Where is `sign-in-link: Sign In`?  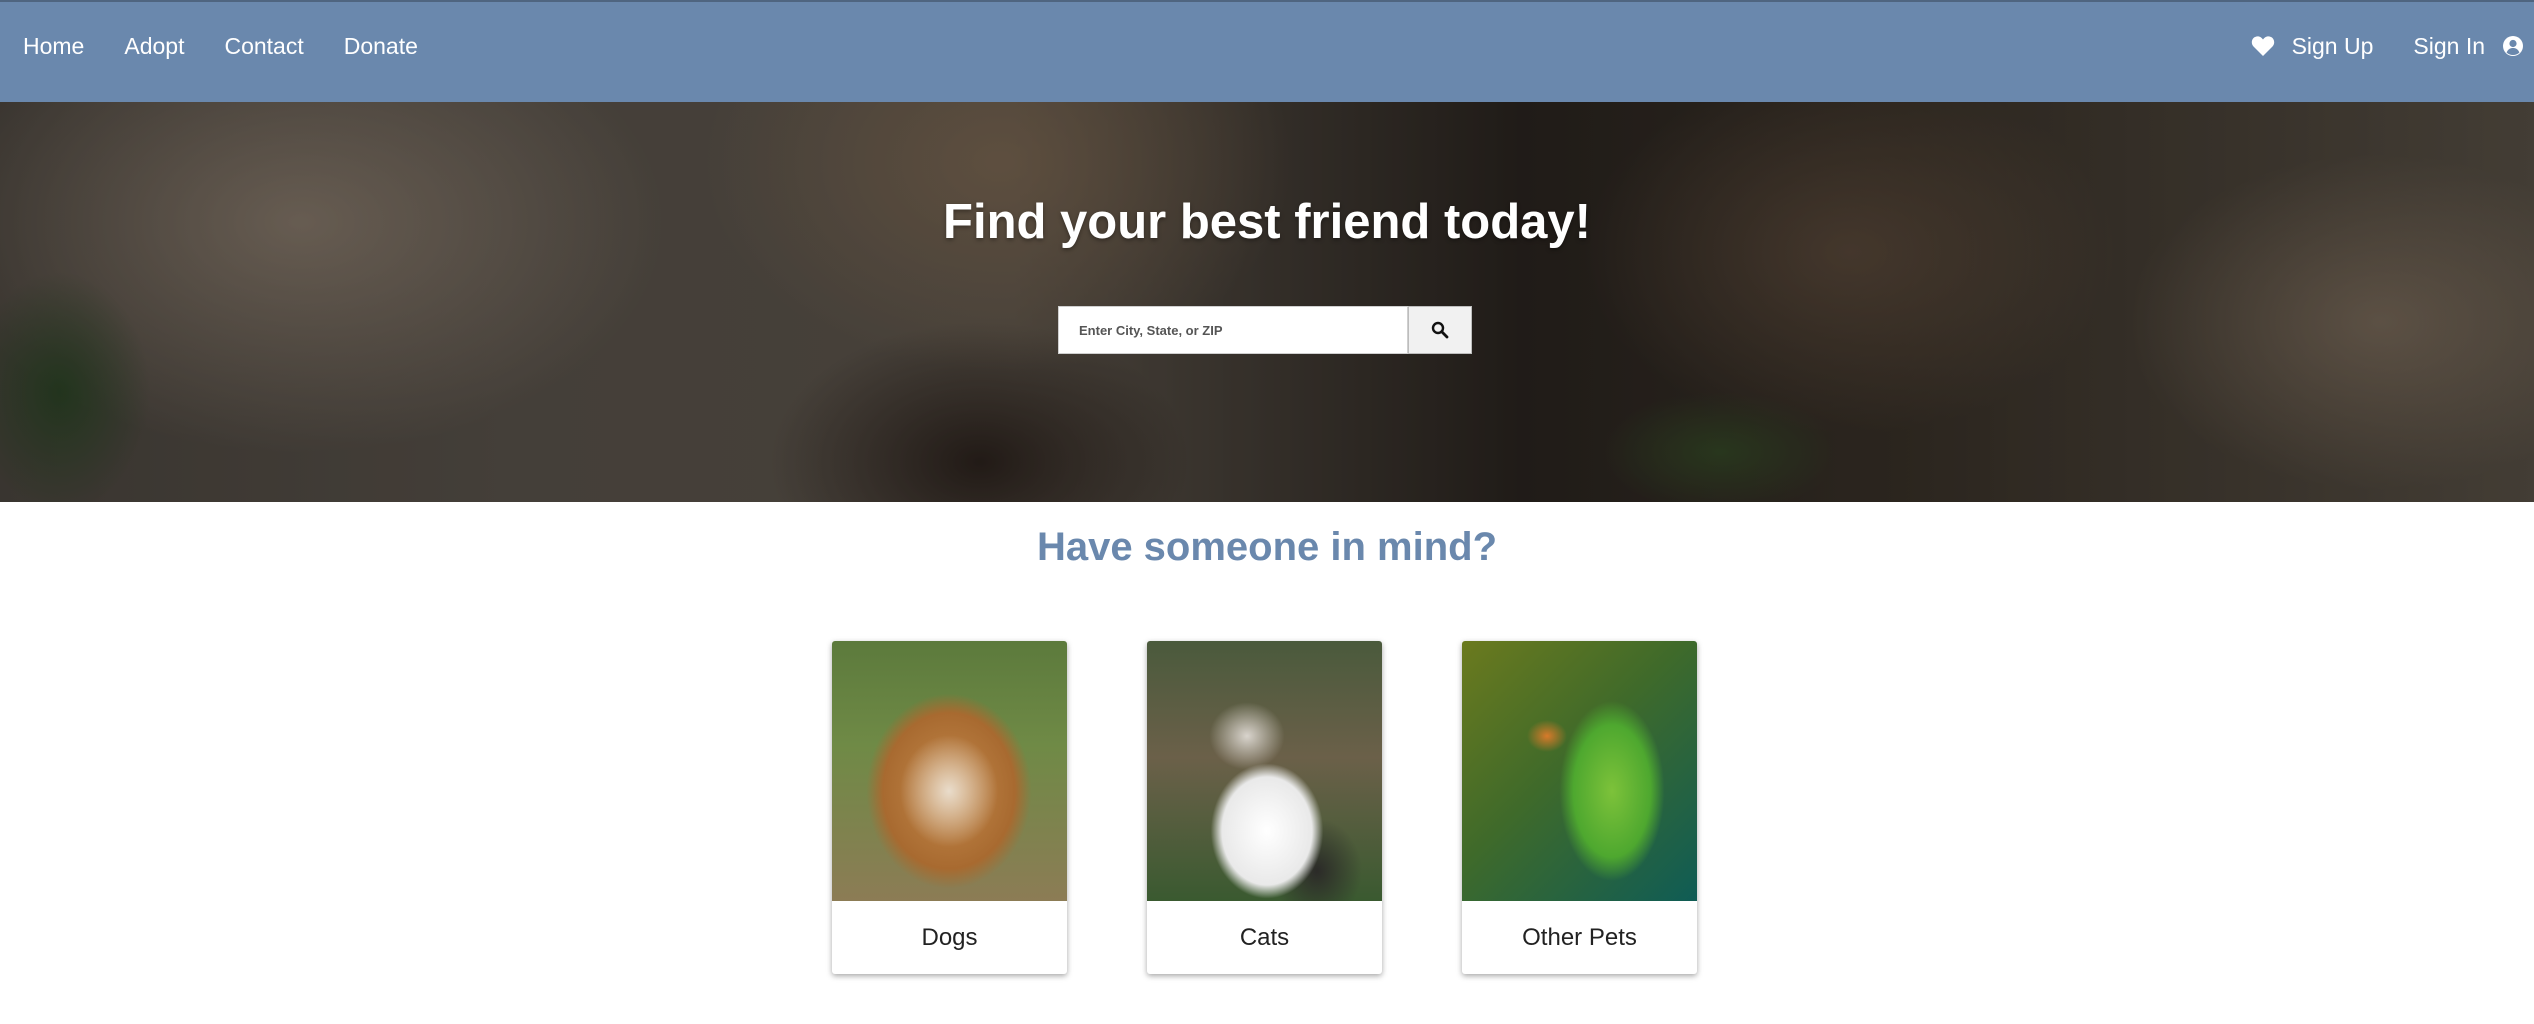
sign-in-link: Sign In is located at coordinates (2449, 46).